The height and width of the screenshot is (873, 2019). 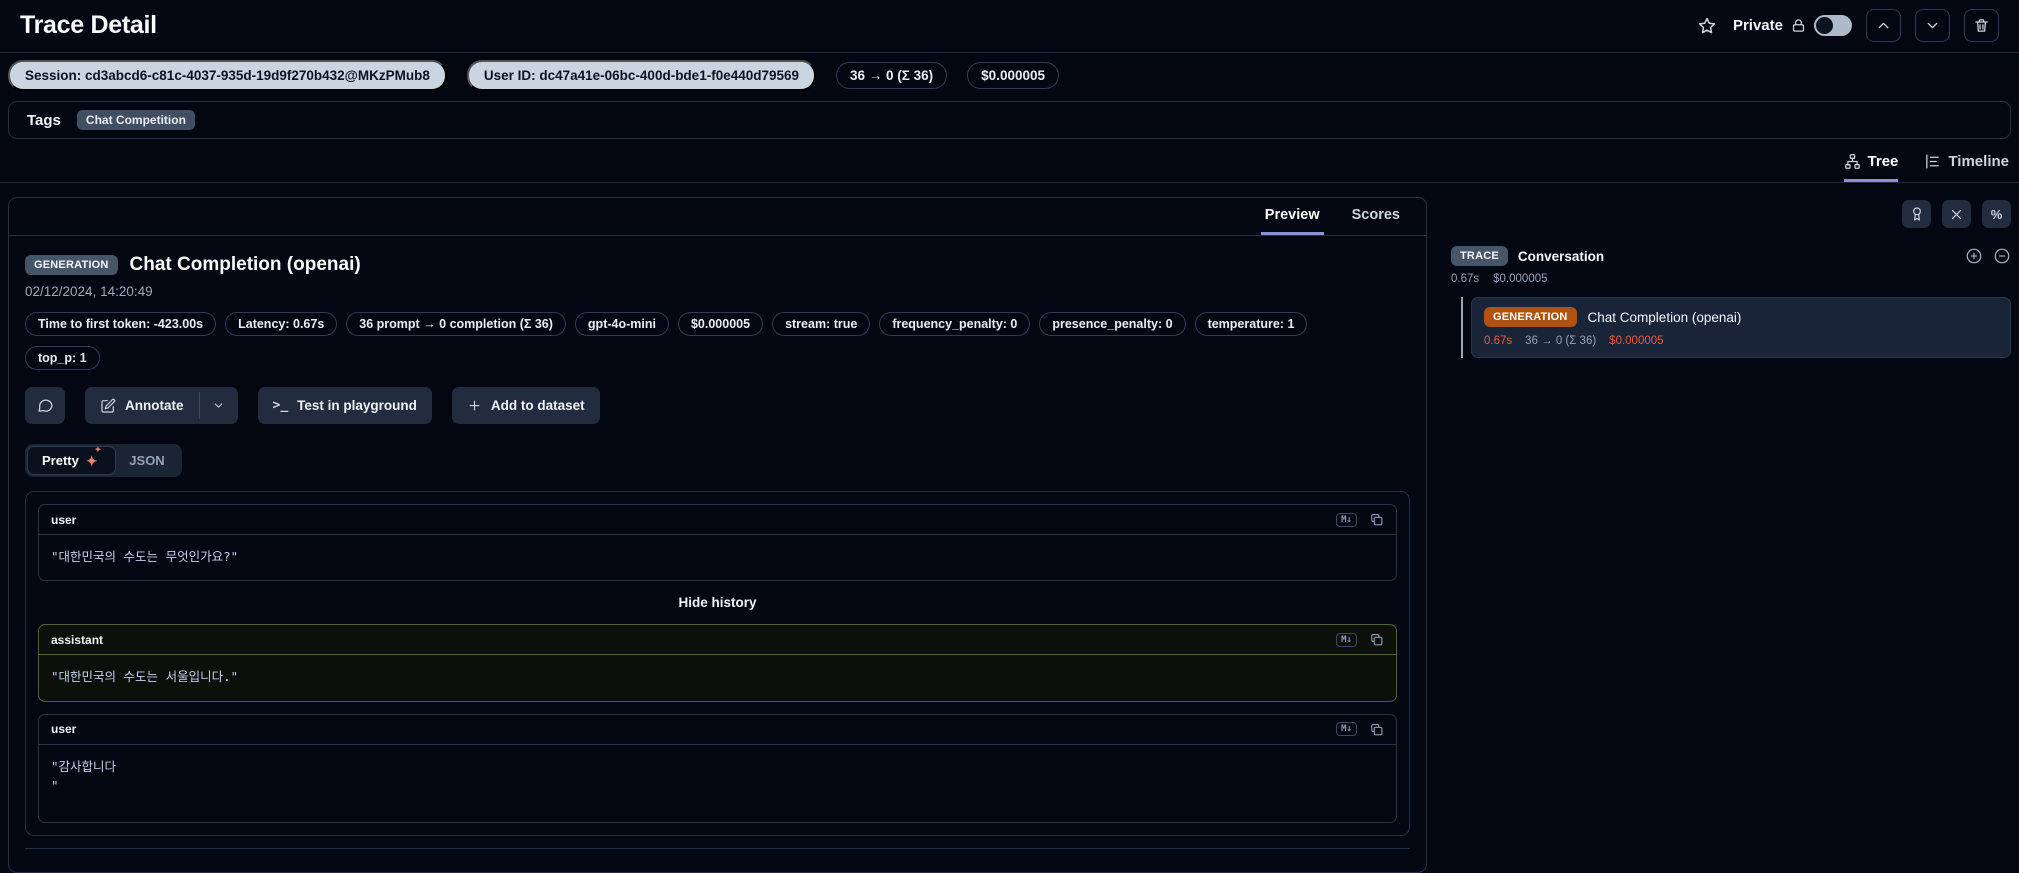 I want to click on tab-preview: Preview, so click(x=1292, y=221).